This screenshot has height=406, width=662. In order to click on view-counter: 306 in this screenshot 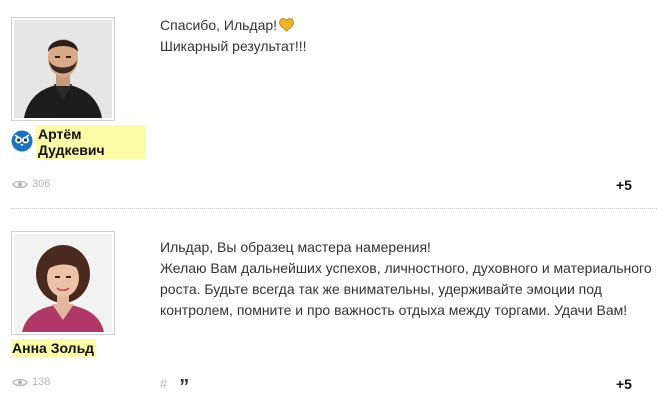, I will do `click(31, 184)`.